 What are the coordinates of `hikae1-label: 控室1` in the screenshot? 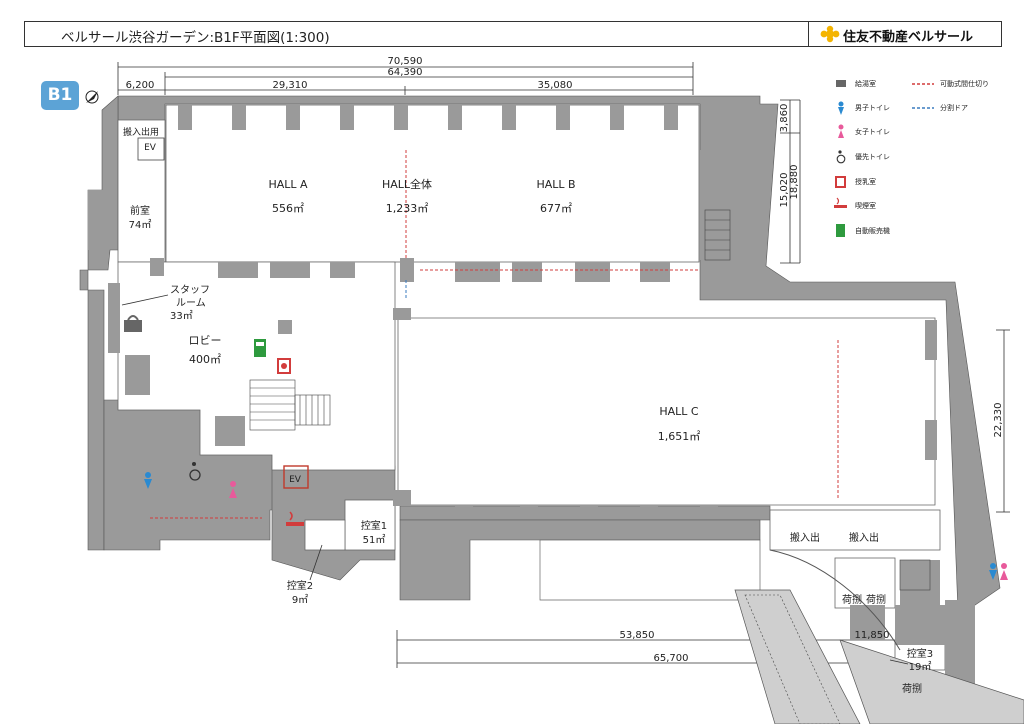 It's located at (374, 525).